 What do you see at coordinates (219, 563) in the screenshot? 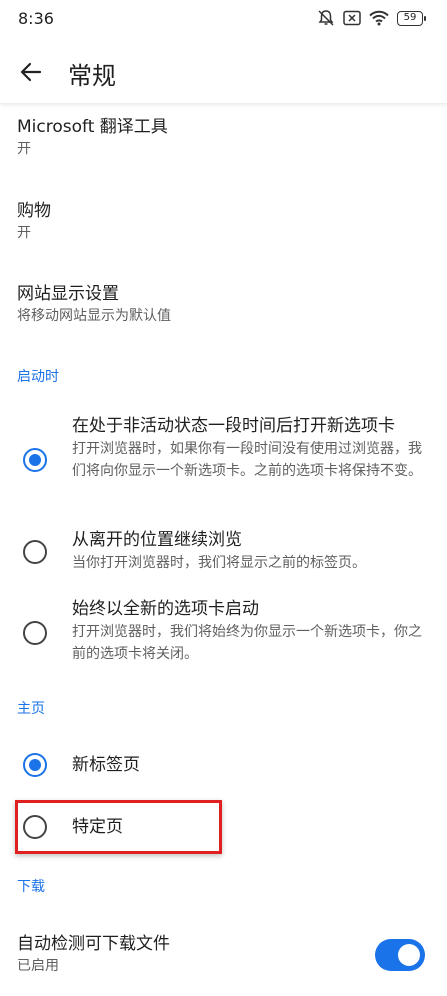
I see `radio-option-description: 当你打开浏览器时，我们将显示之前的标签页。` at bounding box center [219, 563].